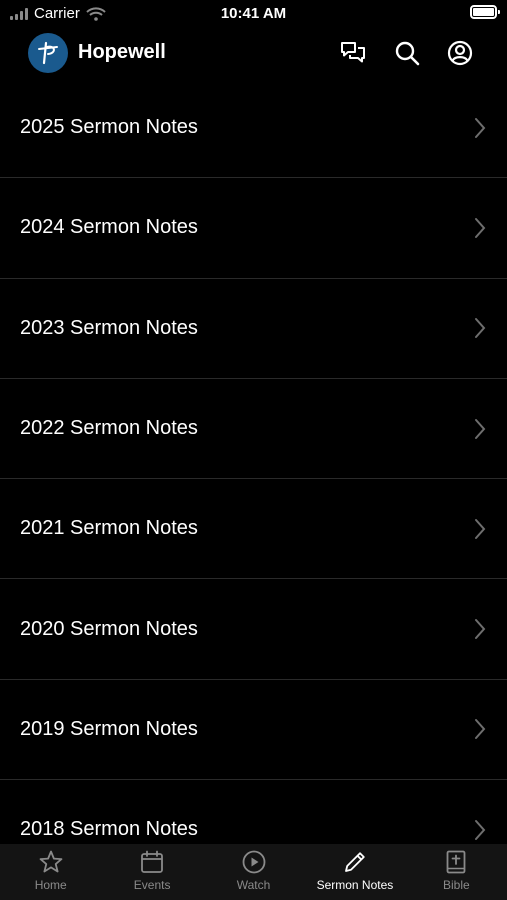 The width and height of the screenshot is (507, 900). Describe the element at coordinates (253, 429) in the screenshot. I see `list-item: 2022 Sermon Notes` at that location.